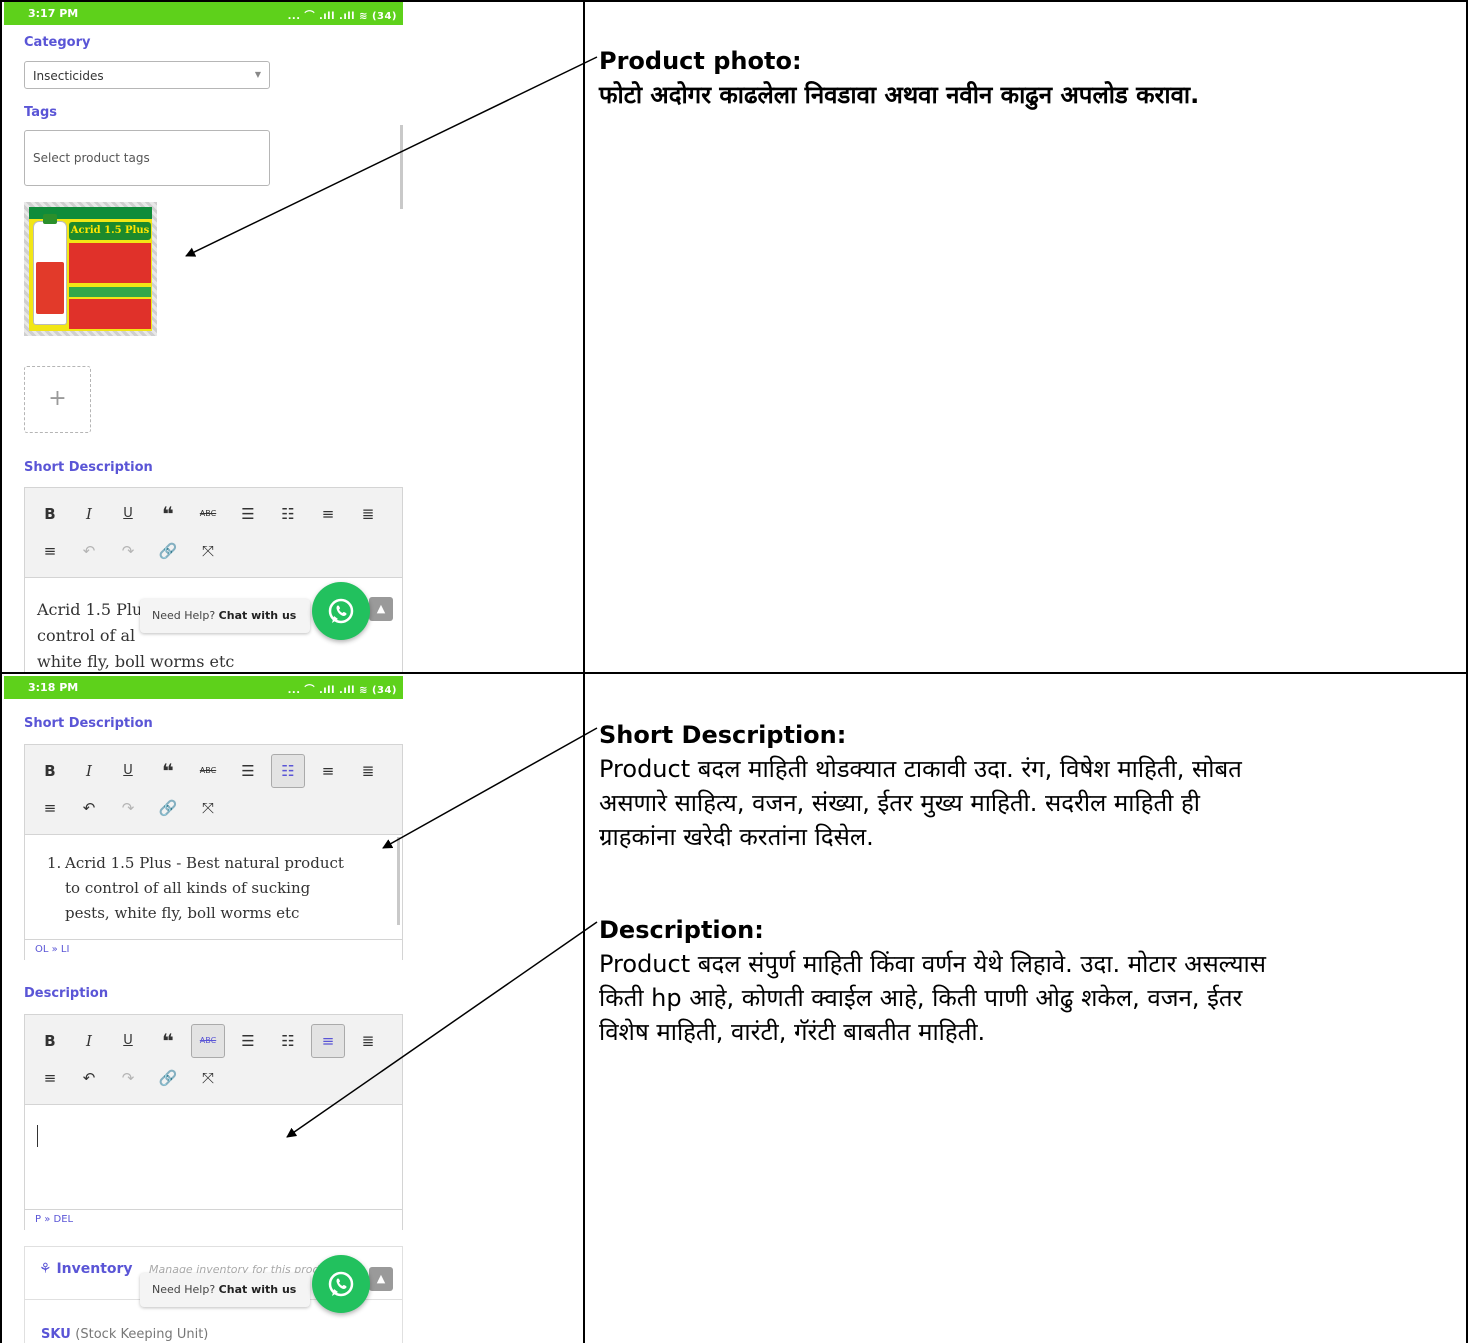 Image resolution: width=1483 pixels, height=1343 pixels. Describe the element at coordinates (391, 156) in the screenshot. I see `arrow-to-product-photo` at that location.